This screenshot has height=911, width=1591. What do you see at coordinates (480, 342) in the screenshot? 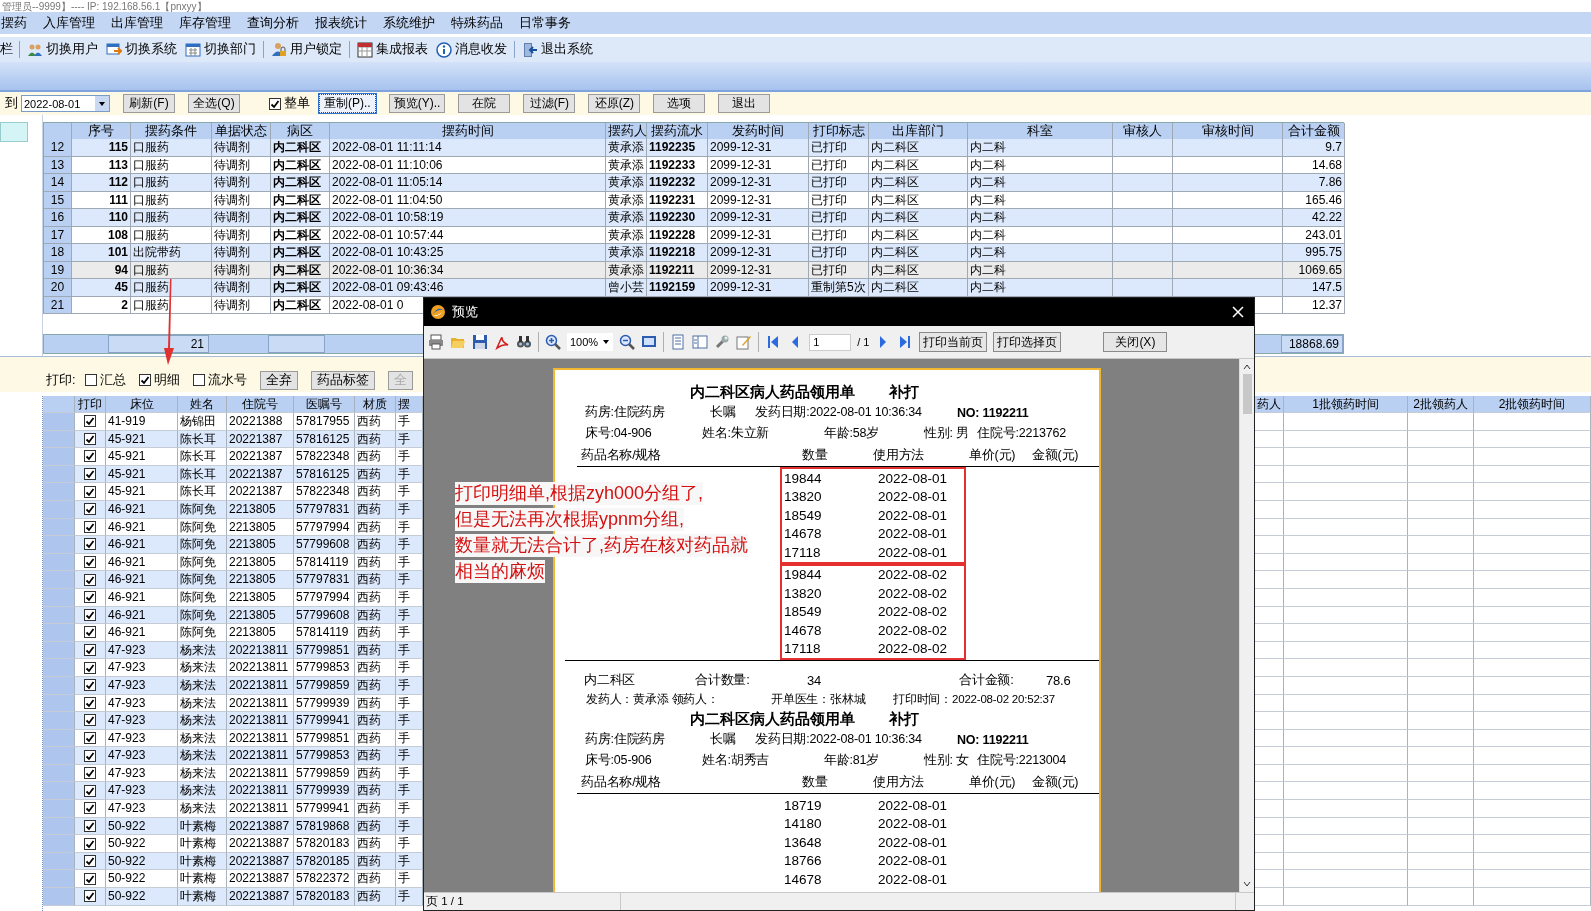
I see `save-icon` at bounding box center [480, 342].